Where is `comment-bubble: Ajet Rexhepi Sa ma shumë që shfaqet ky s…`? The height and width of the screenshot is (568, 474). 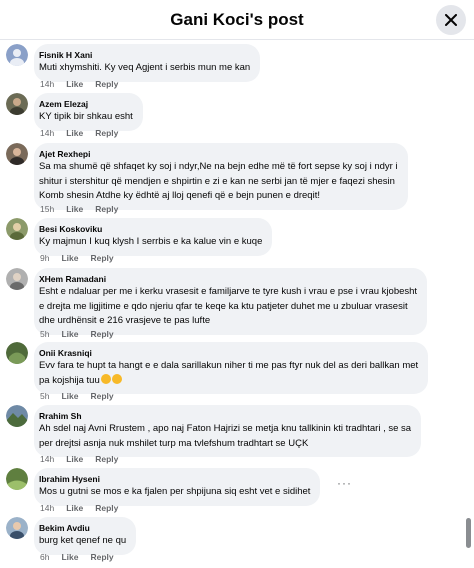
comment-bubble: Ajet Rexhepi Sa ma shumë që shfaqet ky s… is located at coordinates (221, 176).